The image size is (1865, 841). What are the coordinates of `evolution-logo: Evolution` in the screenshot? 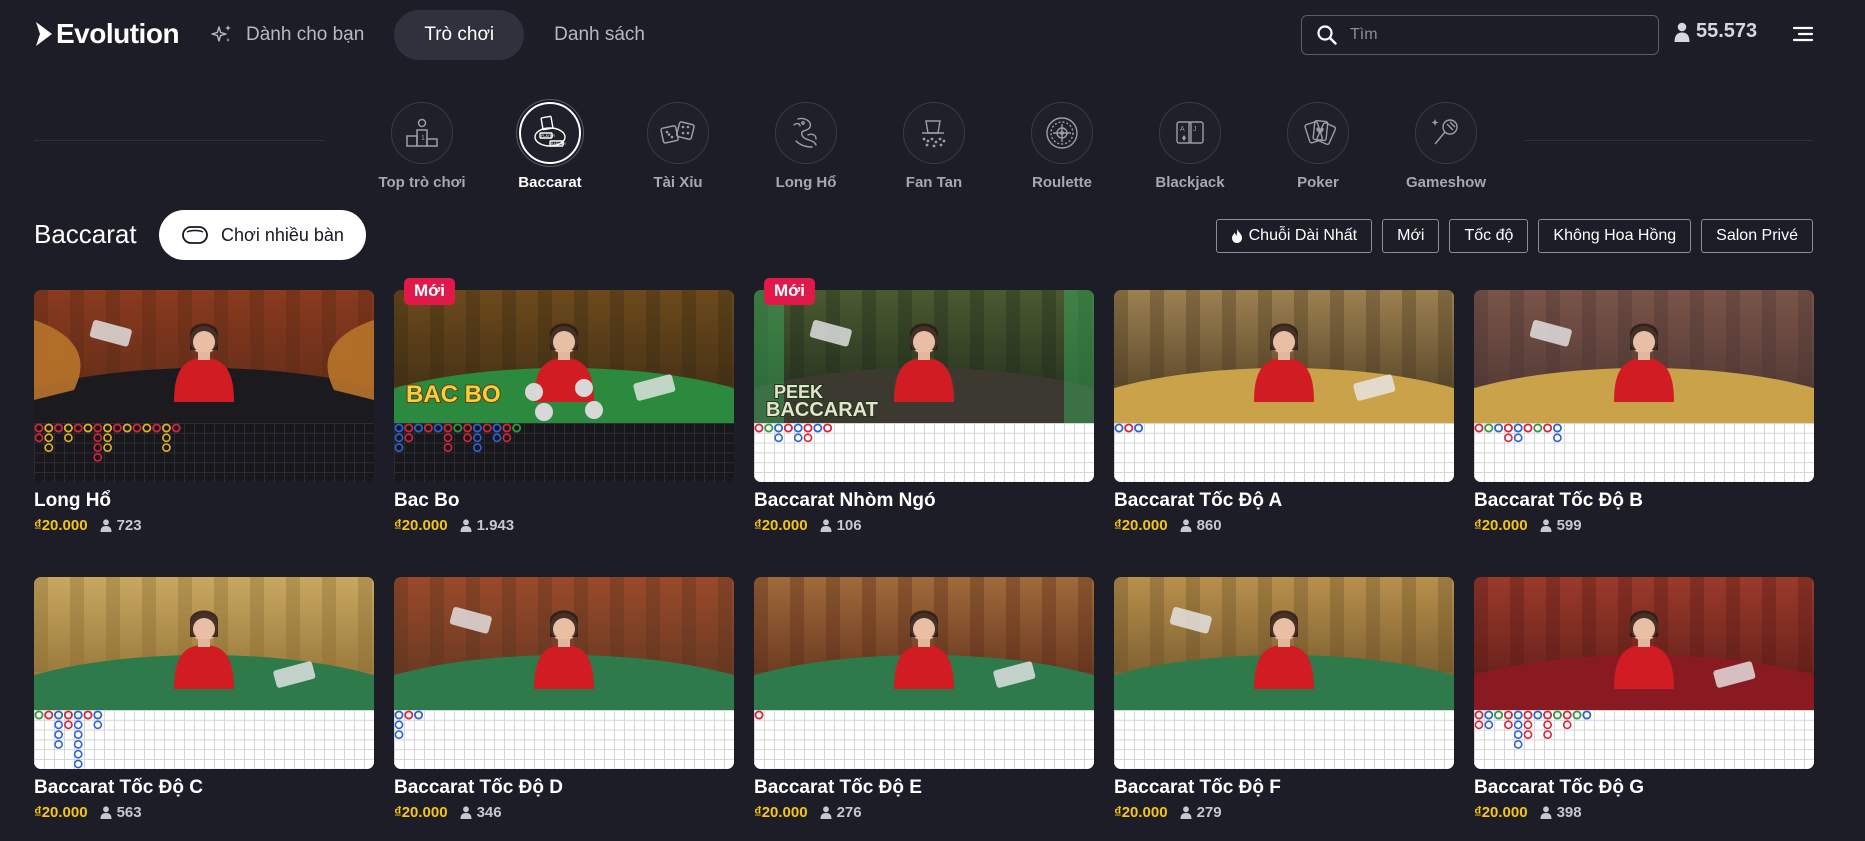 It's located at (107, 34).